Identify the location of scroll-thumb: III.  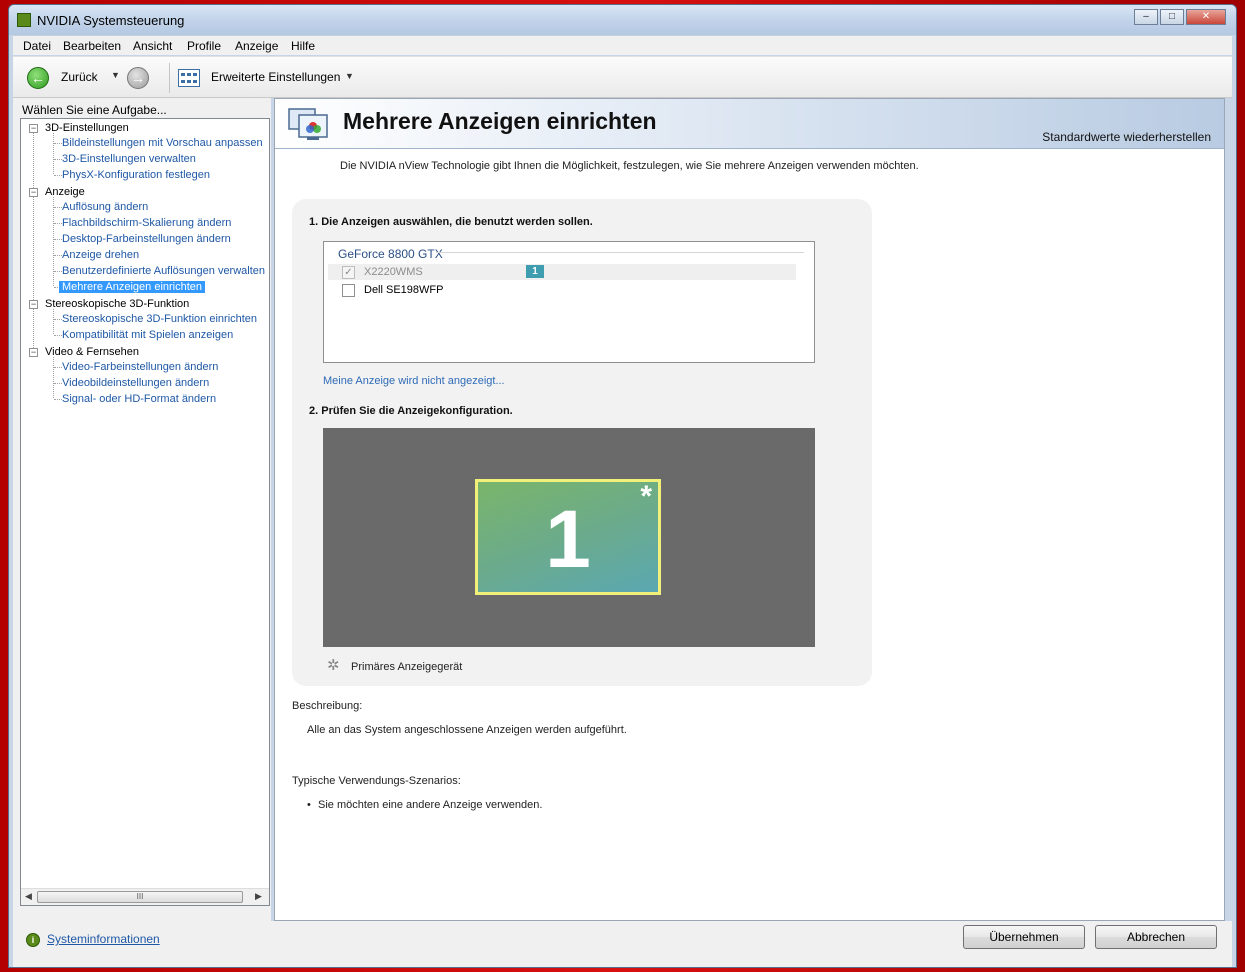
(140, 897).